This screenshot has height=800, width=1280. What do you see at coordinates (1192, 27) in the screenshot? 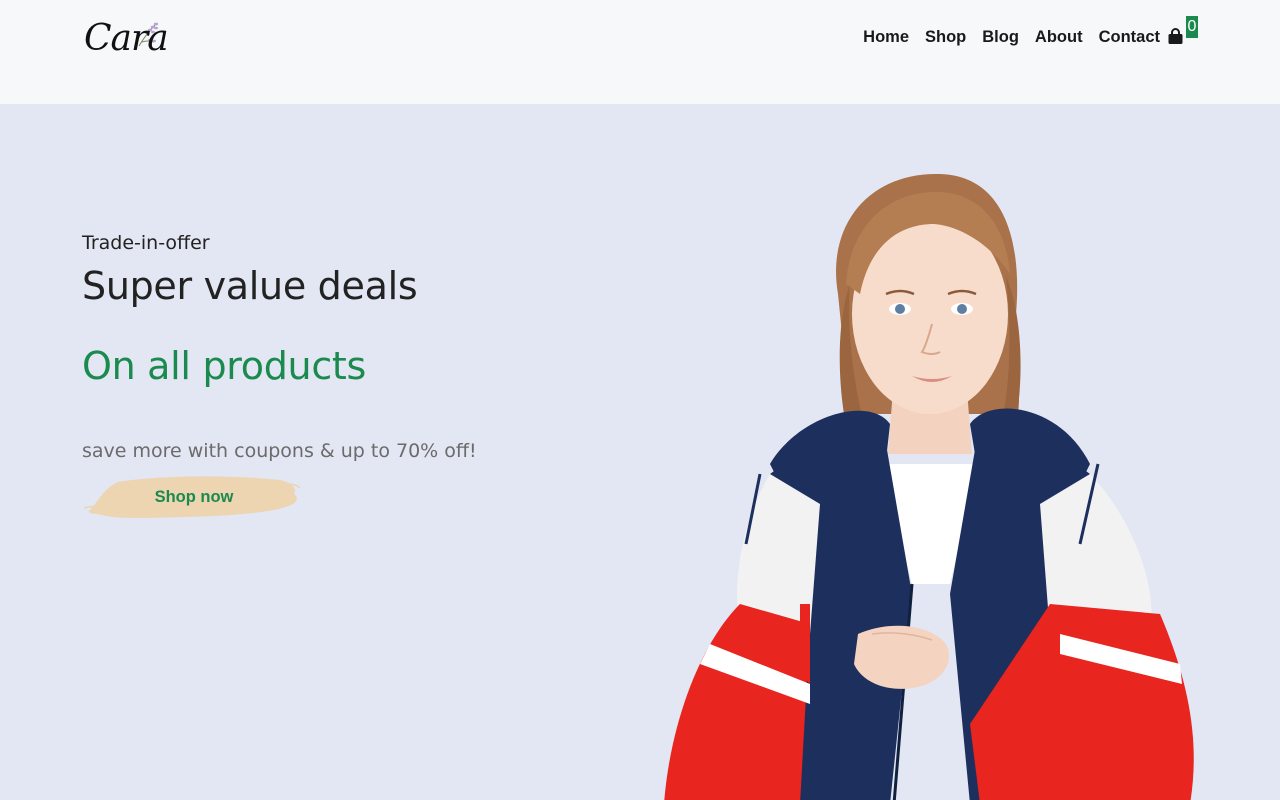
I see `cart-count-badge: 0` at bounding box center [1192, 27].